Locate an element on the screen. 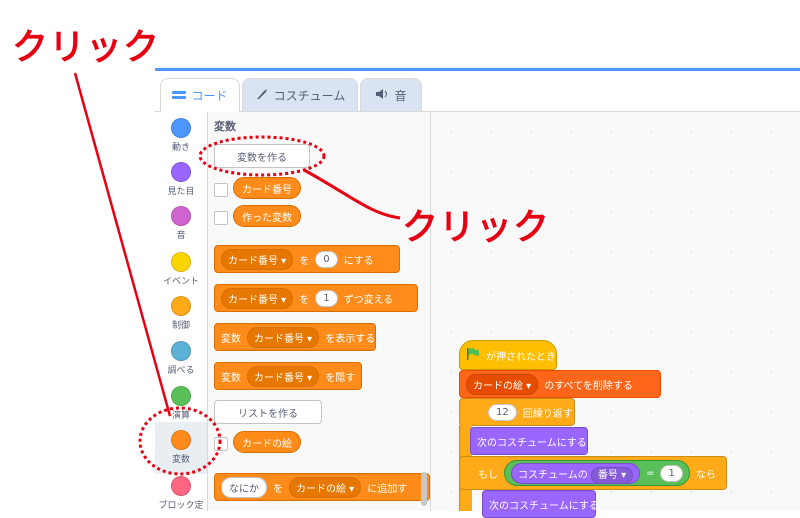 The height and width of the screenshot is (518, 800). tab-code: コード is located at coordinates (200, 95).